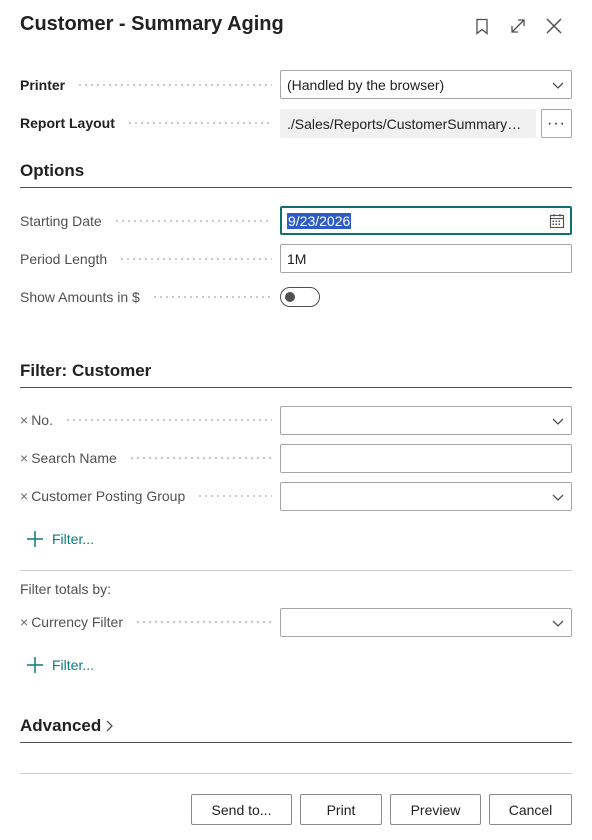  What do you see at coordinates (554, 26) in the screenshot?
I see `close-icon` at bounding box center [554, 26].